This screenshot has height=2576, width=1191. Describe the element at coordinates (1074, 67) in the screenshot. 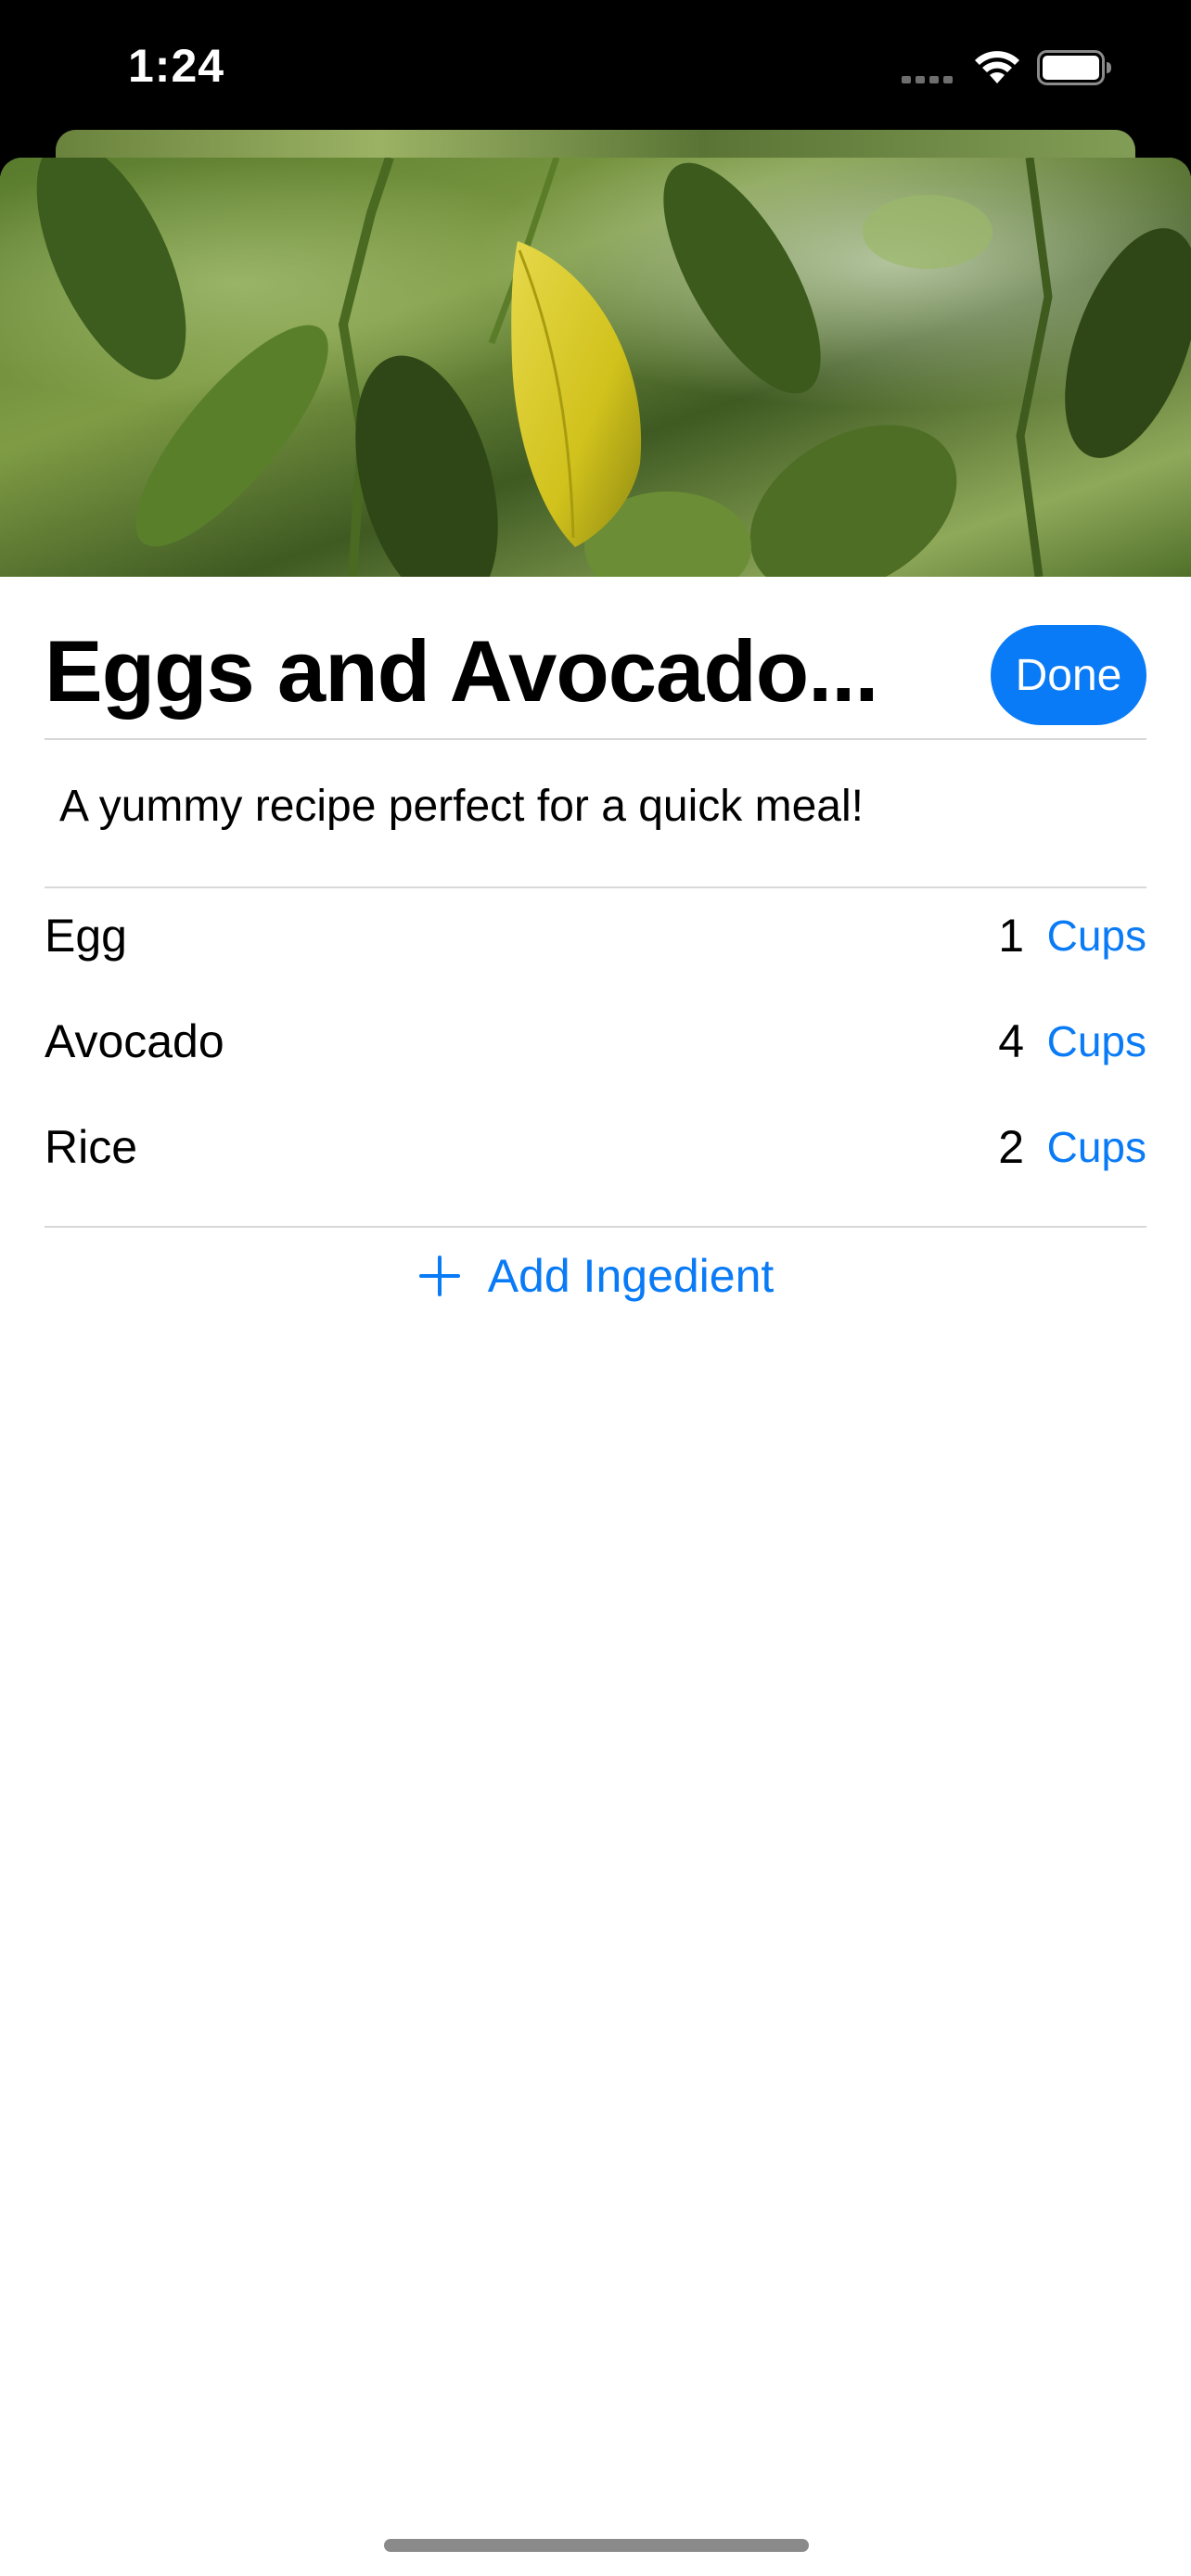

I see `battery-icon` at that location.